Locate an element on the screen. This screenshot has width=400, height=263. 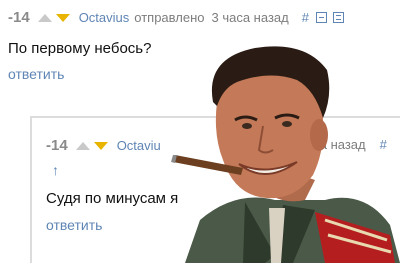
comment-time: 3 часа назад is located at coordinates (250, 17).